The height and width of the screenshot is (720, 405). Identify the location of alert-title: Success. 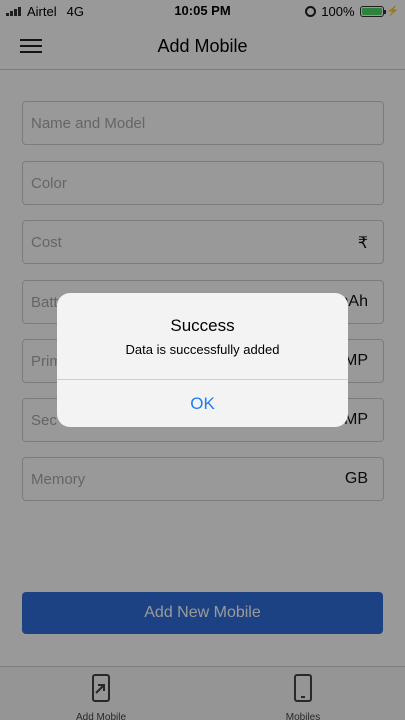
(202, 325).